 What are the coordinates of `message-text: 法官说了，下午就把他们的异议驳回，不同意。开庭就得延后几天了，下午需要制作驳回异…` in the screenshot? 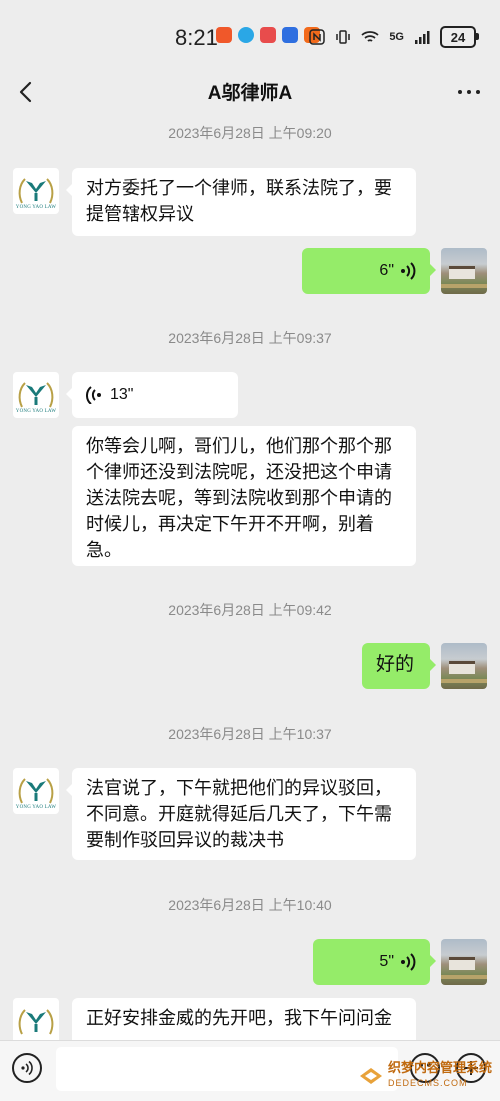 It's located at (239, 814).